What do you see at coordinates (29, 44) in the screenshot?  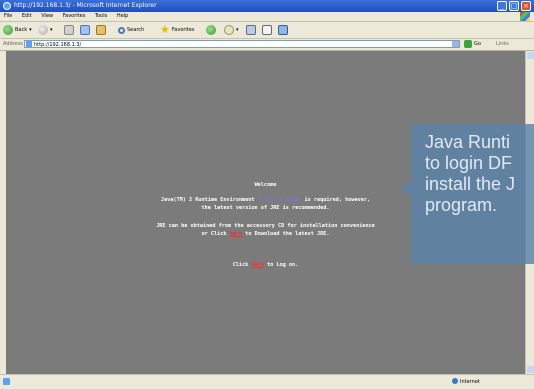 I see `page-icon` at bounding box center [29, 44].